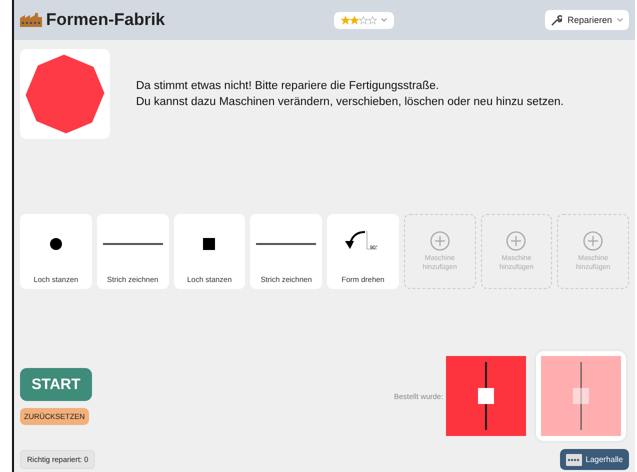 This screenshot has width=637, height=472. Describe the element at coordinates (31, 20) in the screenshot. I see `factory-icon` at that location.